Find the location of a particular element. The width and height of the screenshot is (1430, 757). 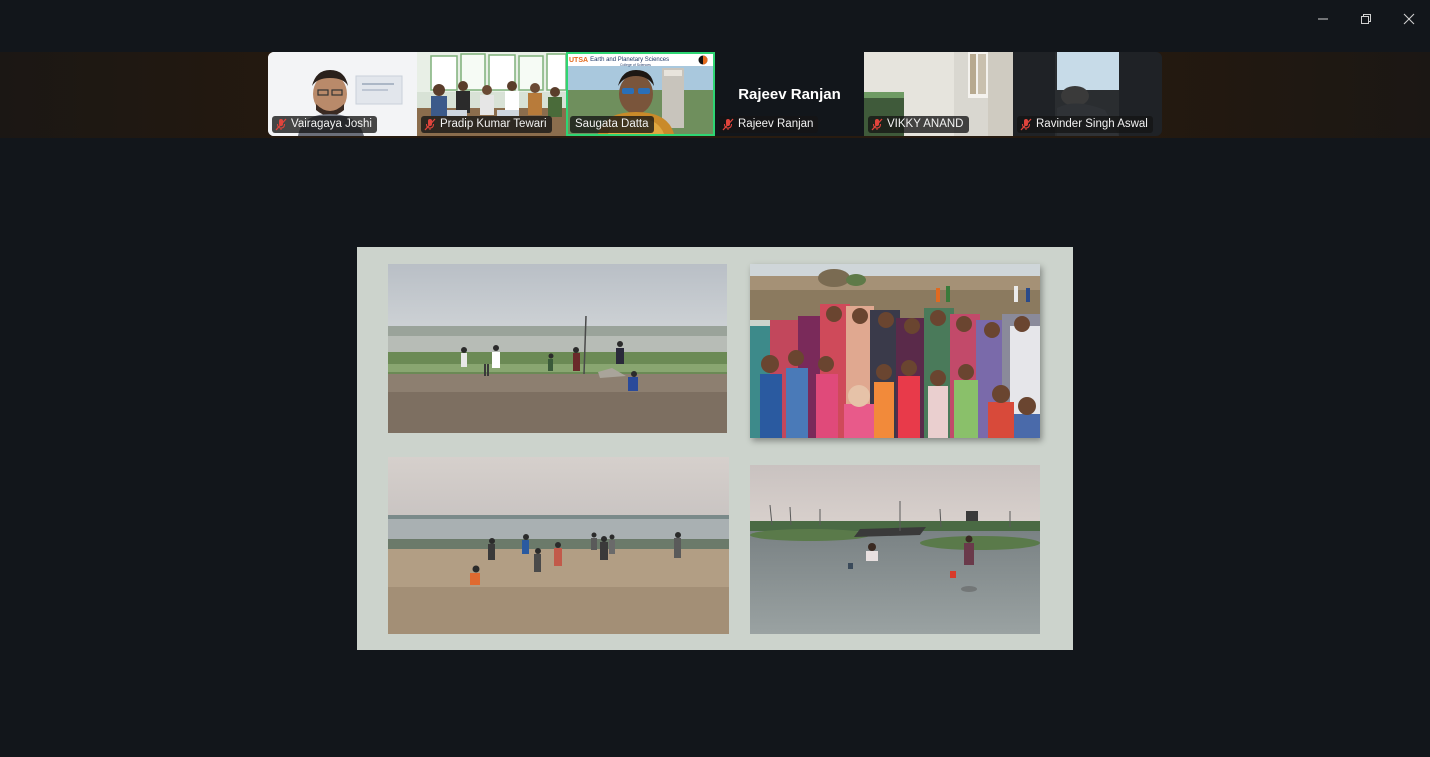

background-college: College of Sciences is located at coordinates (635, 65).